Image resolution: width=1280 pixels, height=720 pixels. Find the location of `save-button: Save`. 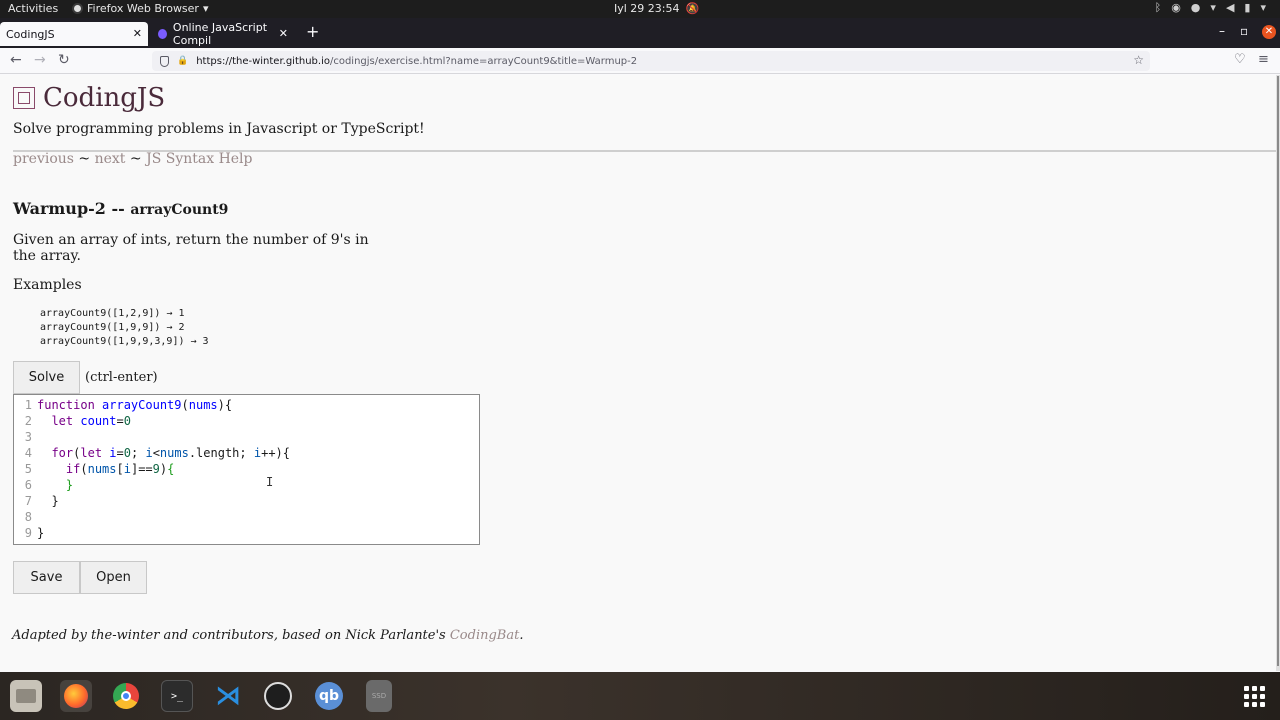

save-button: Save is located at coordinates (46, 577).